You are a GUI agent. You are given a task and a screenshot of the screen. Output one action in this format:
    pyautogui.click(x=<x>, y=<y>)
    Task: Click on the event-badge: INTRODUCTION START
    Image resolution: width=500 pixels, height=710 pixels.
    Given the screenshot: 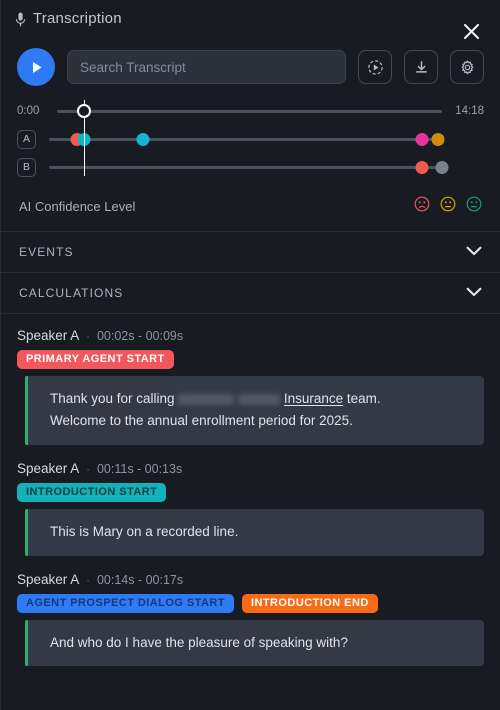 What is the action you would take?
    pyautogui.click(x=92, y=492)
    